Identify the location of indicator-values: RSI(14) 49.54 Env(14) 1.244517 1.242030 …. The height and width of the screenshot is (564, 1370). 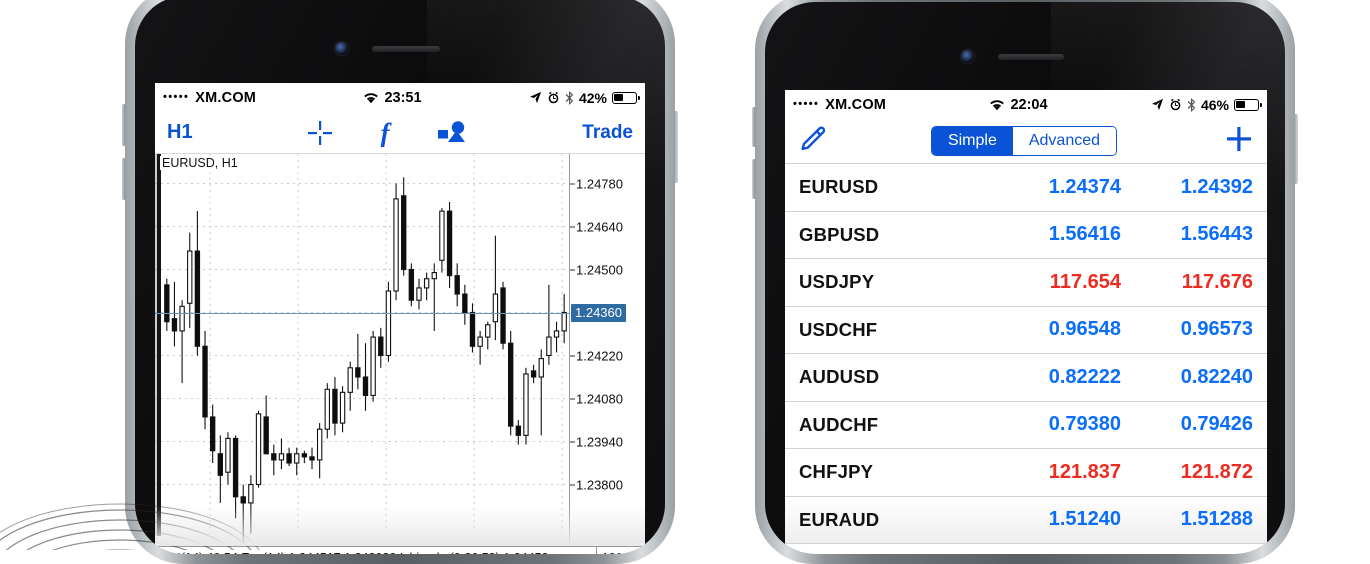
(375, 553).